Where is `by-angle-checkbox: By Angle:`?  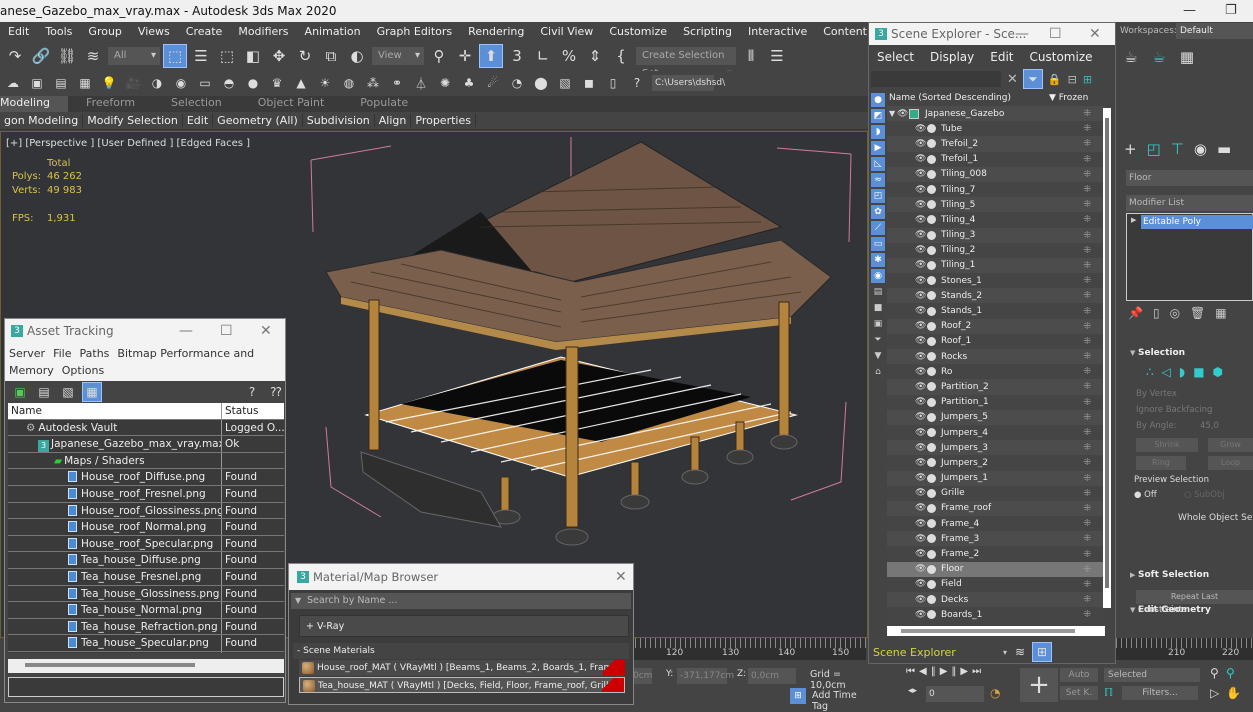
by-angle-checkbox: By Angle: is located at coordinates (1156, 426).